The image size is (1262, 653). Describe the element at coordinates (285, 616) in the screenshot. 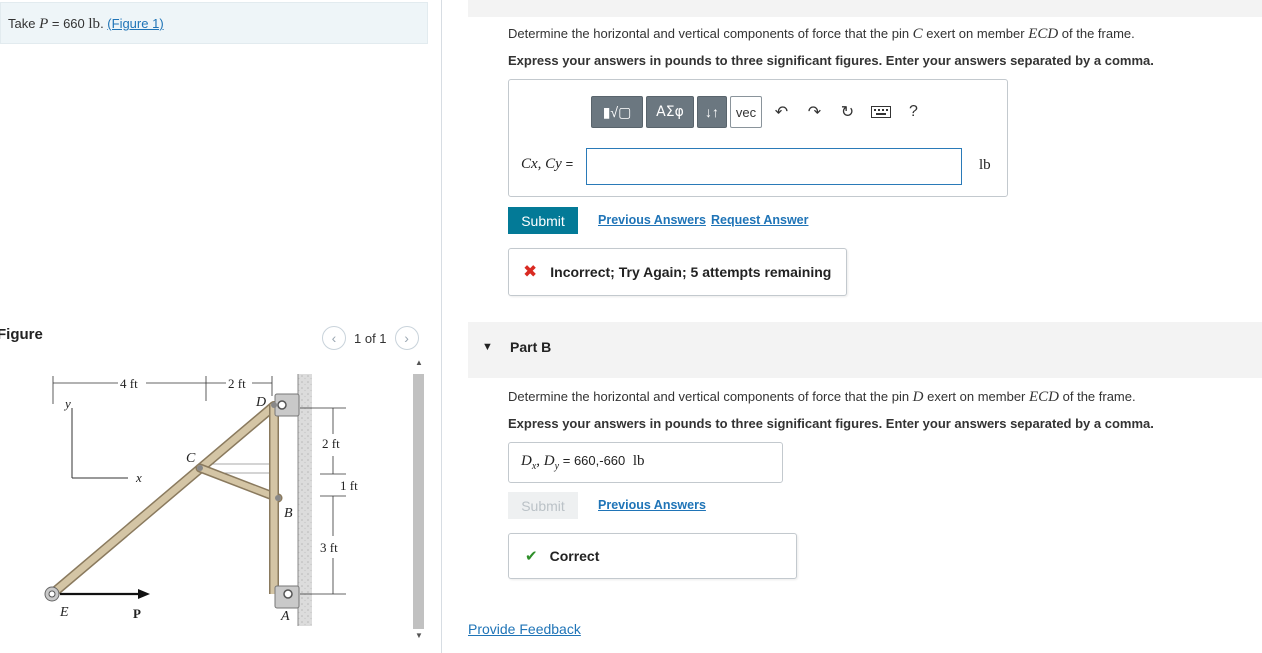

I see `point-a-label: A` at that location.